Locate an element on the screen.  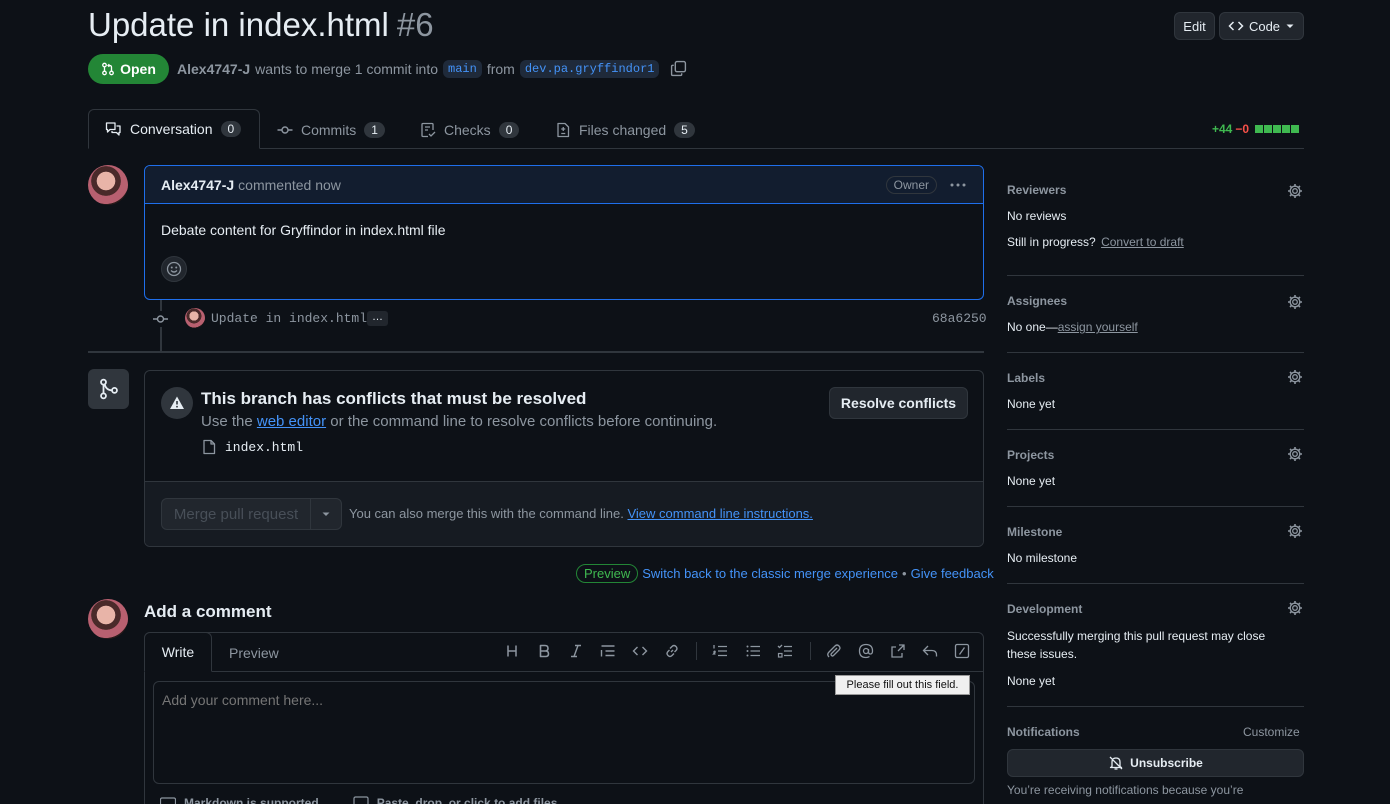
alert-icon is located at coordinates (177, 402).